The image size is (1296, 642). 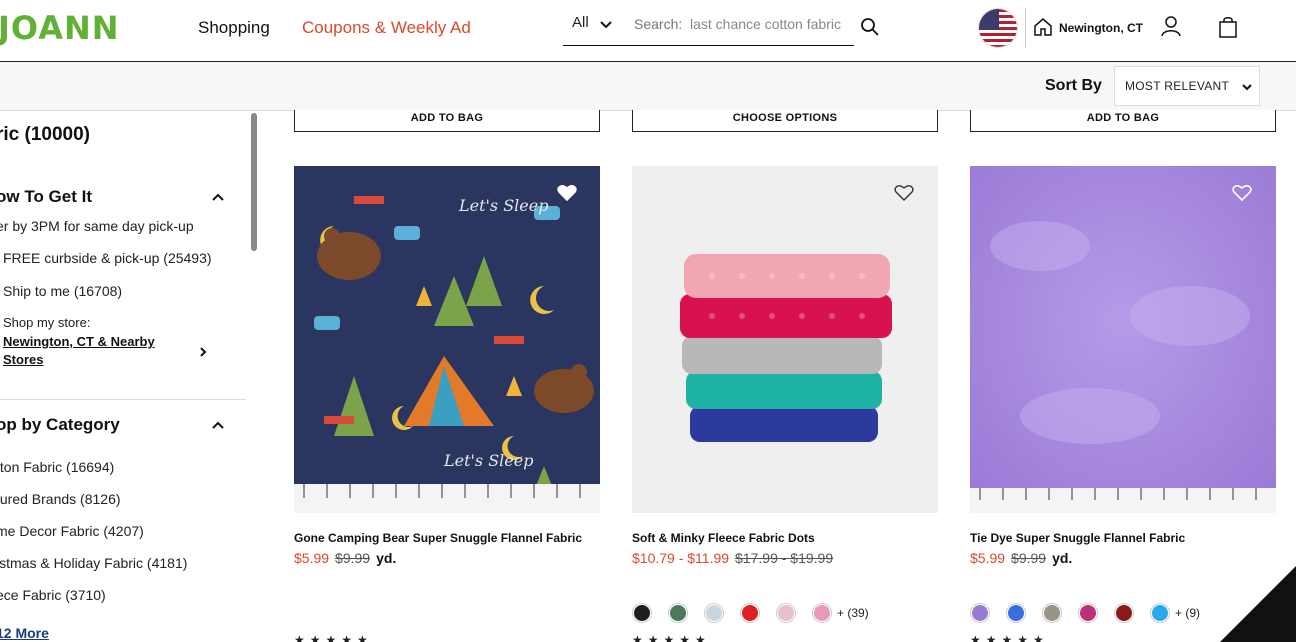 What do you see at coordinates (784, 558) in the screenshot?
I see `original-price: $17.99 - $19.99` at bounding box center [784, 558].